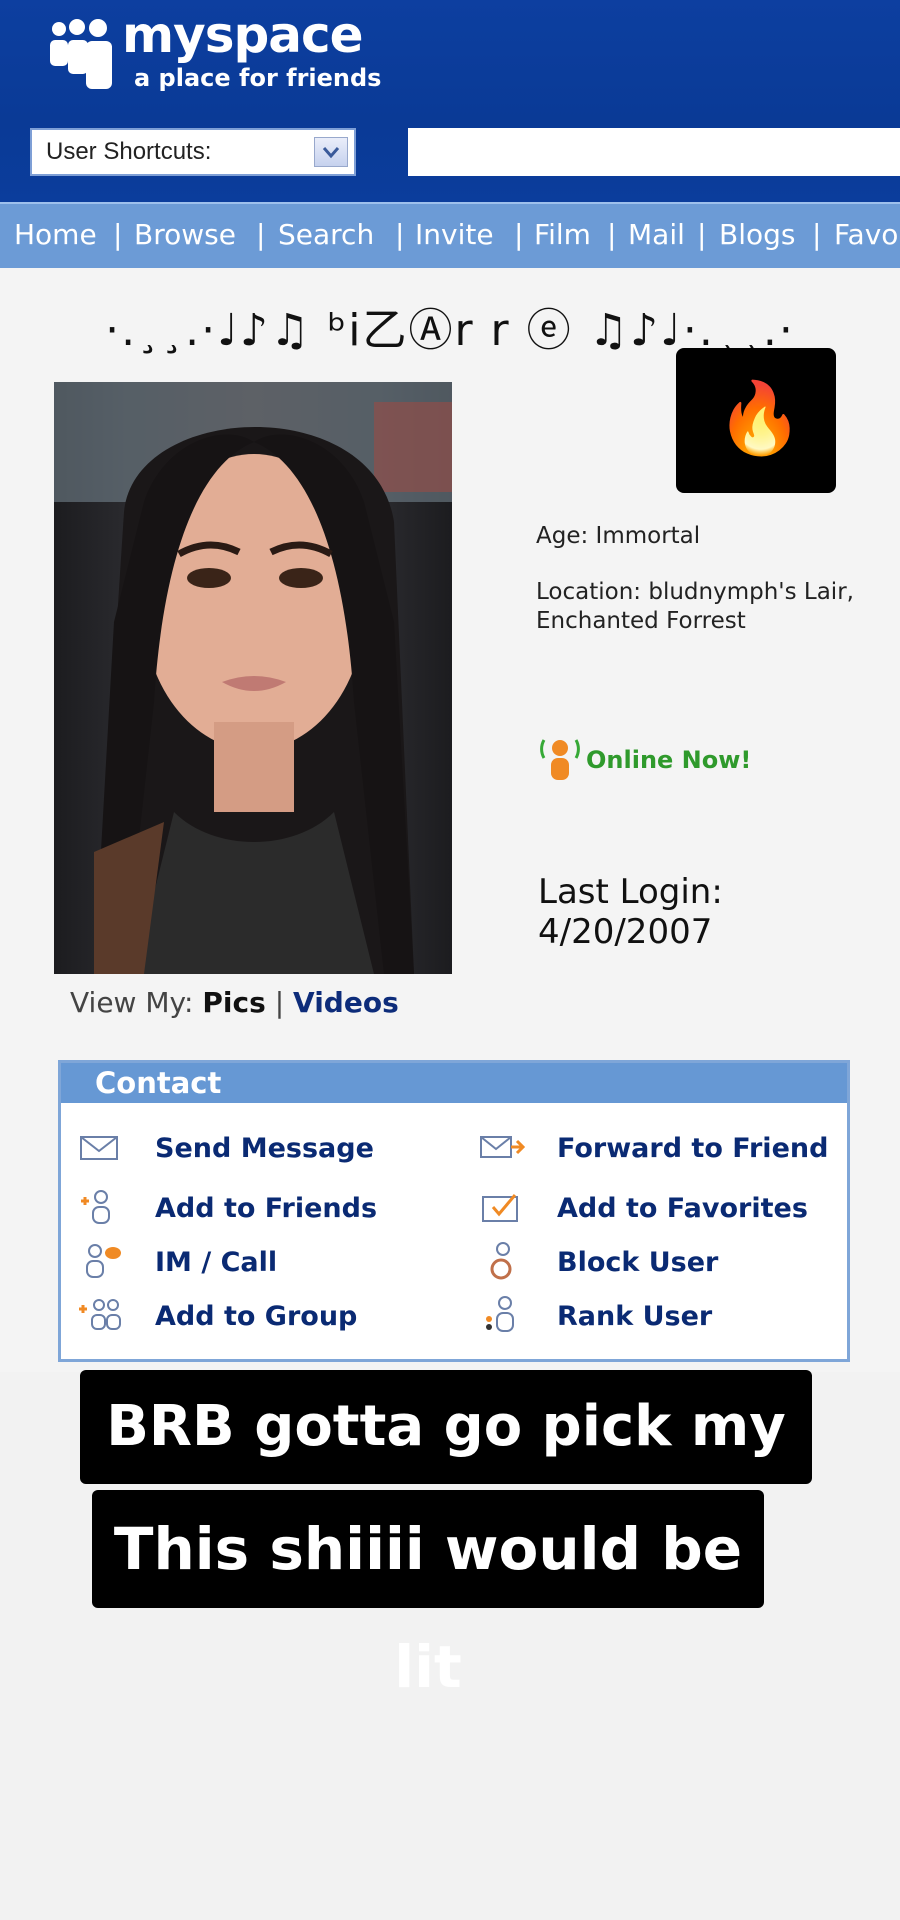 The height and width of the screenshot is (1920, 900). What do you see at coordinates (638, 1262) in the screenshot?
I see `block-user-label: Block User` at bounding box center [638, 1262].